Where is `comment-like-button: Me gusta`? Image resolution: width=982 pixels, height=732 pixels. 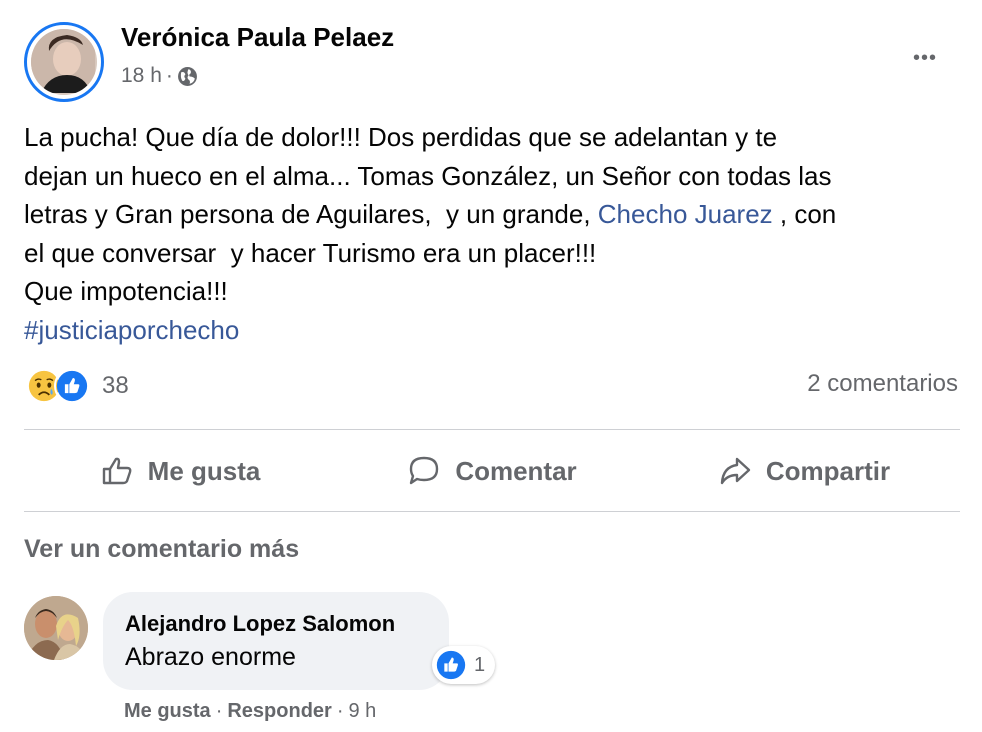 comment-like-button: Me gusta is located at coordinates (167, 711).